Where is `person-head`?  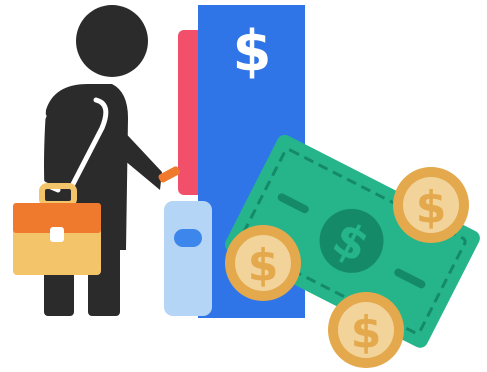
person-head is located at coordinates (112, 41).